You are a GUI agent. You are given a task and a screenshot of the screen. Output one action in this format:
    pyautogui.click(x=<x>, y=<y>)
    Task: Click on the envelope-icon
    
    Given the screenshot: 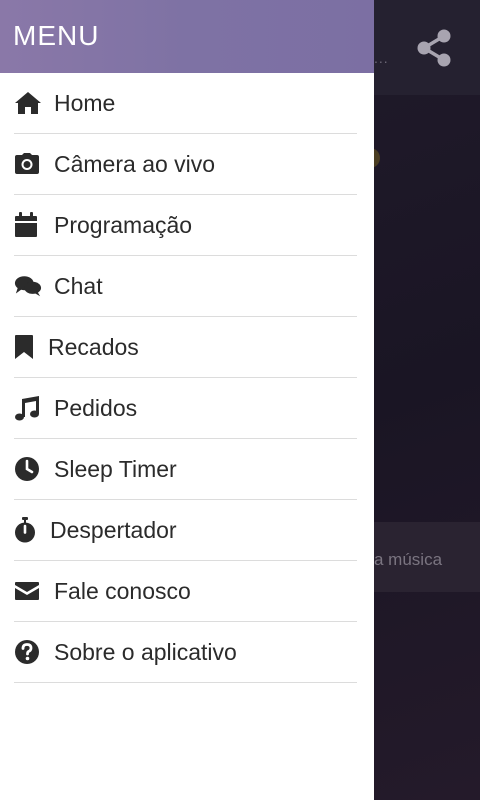 What is the action you would take?
    pyautogui.click(x=28, y=591)
    